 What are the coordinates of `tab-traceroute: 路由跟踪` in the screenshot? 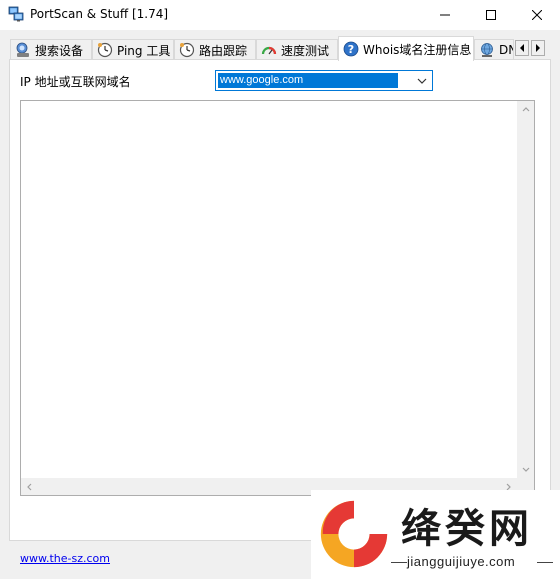 It's located at (215, 49).